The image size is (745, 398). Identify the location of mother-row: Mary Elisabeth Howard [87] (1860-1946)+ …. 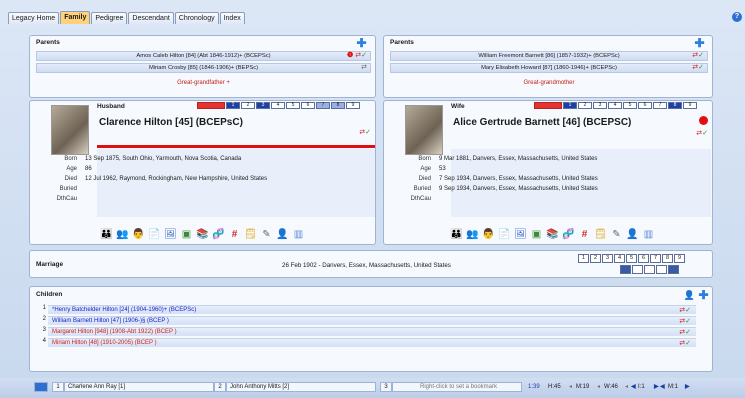
(549, 68).